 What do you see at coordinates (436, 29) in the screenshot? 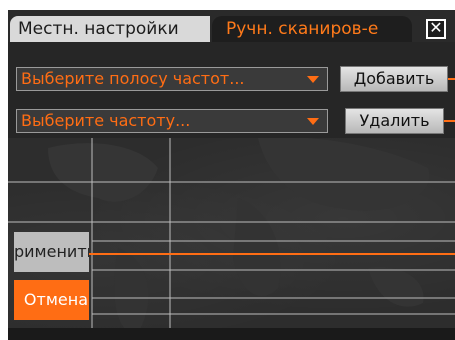
I see `close-icon: ✕` at bounding box center [436, 29].